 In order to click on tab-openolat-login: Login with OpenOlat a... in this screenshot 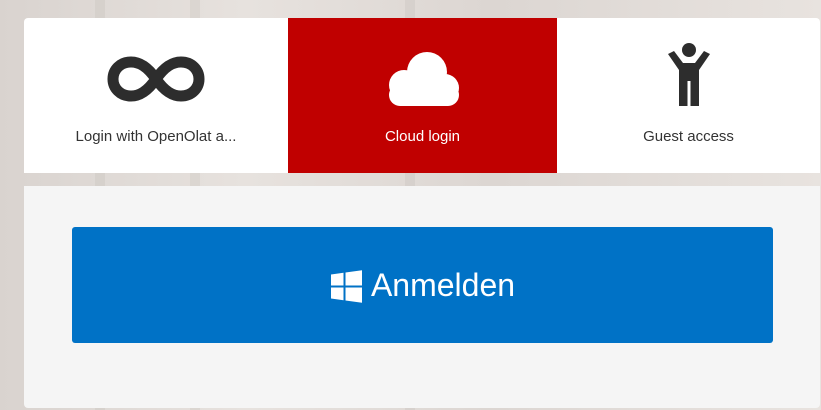, I will do `click(156, 95)`.